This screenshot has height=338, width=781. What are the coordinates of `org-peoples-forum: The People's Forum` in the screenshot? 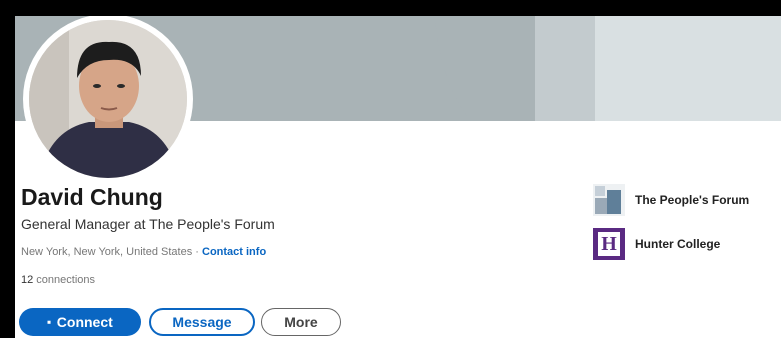 It's located at (671, 200).